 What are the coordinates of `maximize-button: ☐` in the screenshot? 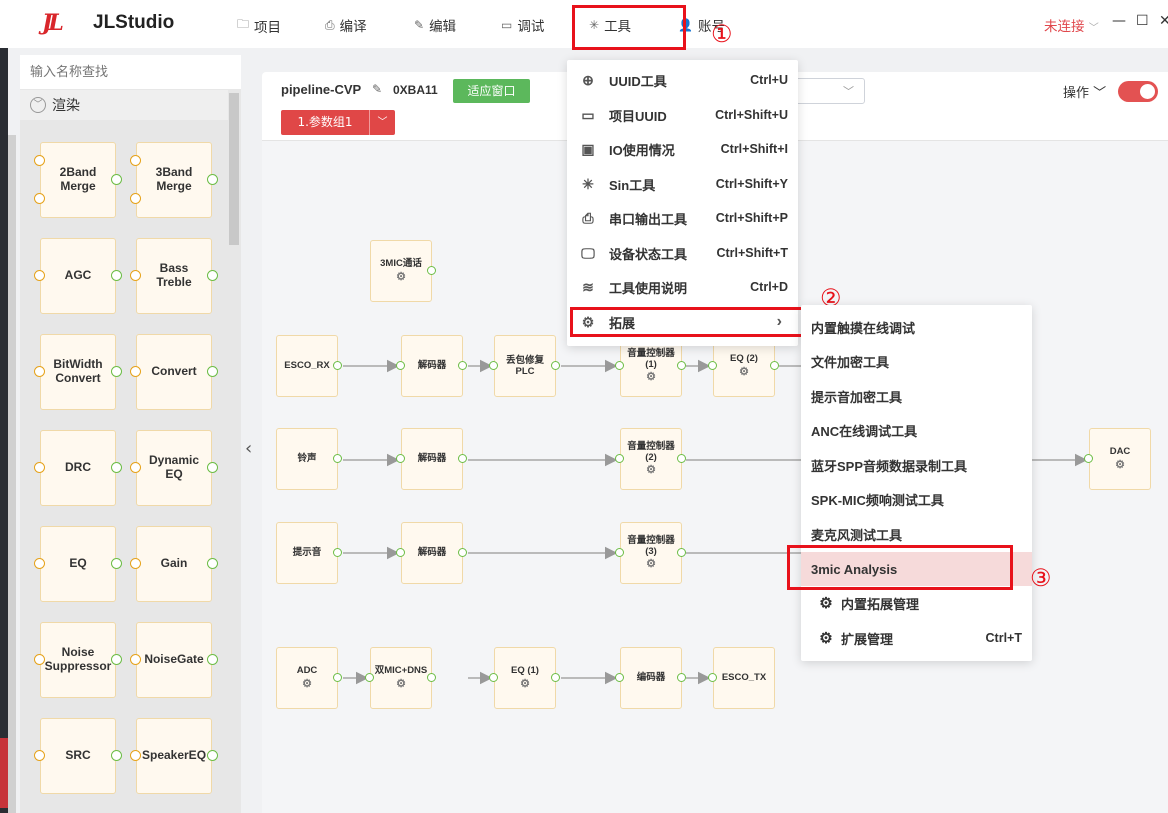 It's located at (1142, 21).